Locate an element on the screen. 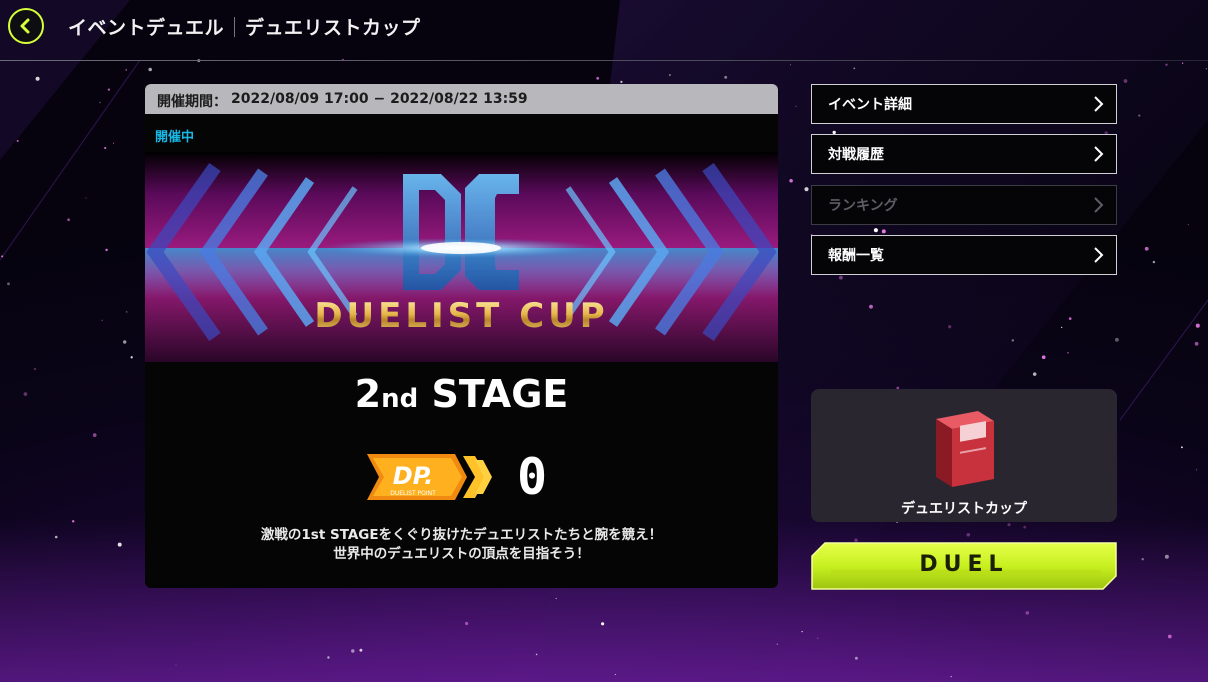 The image size is (1208, 682). menu-match-history: 対戦履歴 is located at coordinates (964, 154).